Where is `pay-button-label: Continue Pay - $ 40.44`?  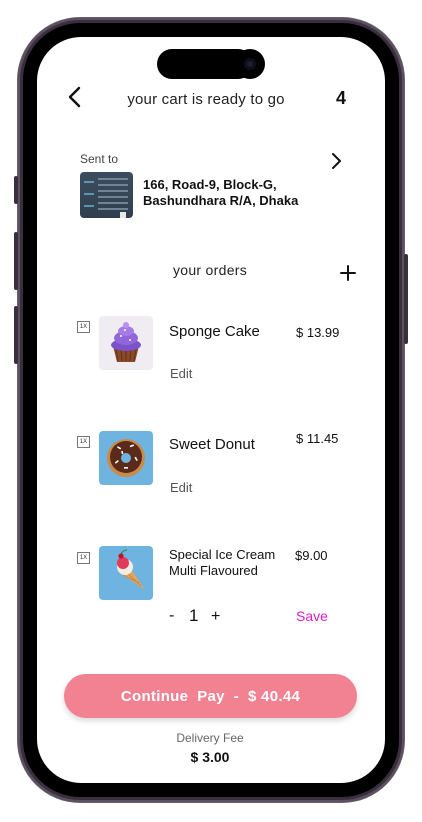
pay-button-label: Continue Pay - $ 40.44 is located at coordinates (210, 696).